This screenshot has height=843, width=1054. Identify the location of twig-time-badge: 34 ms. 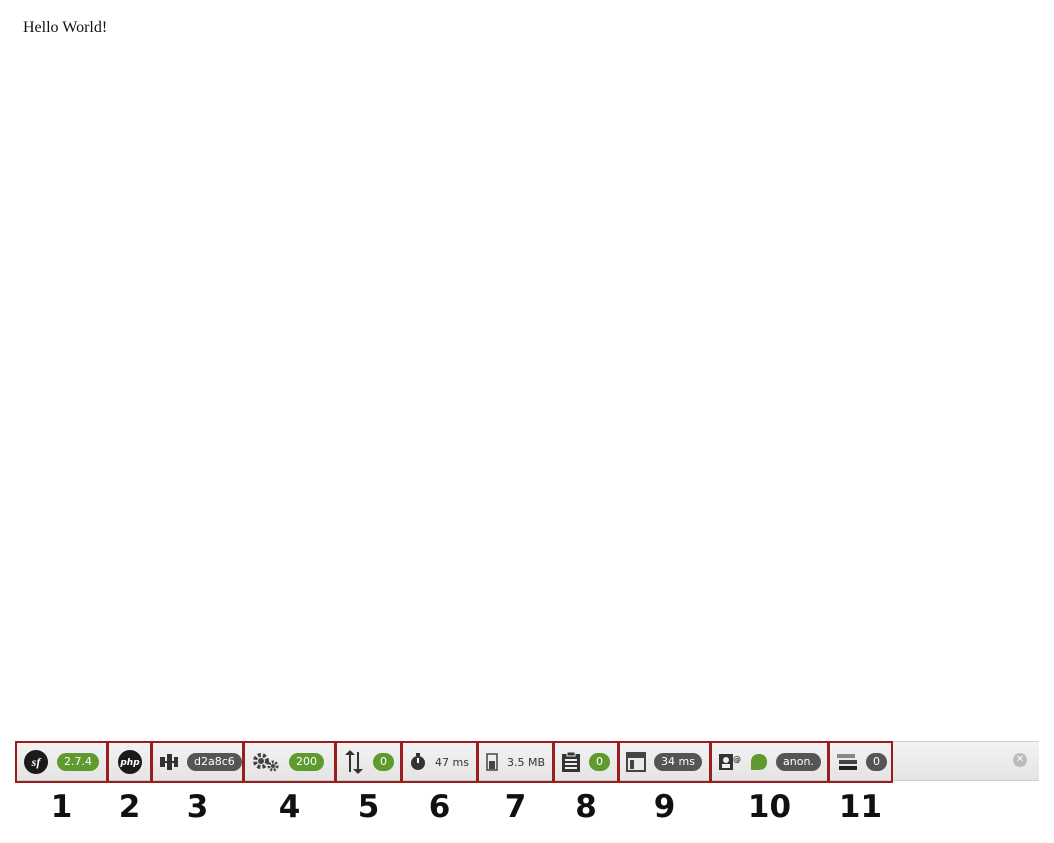
(678, 762).